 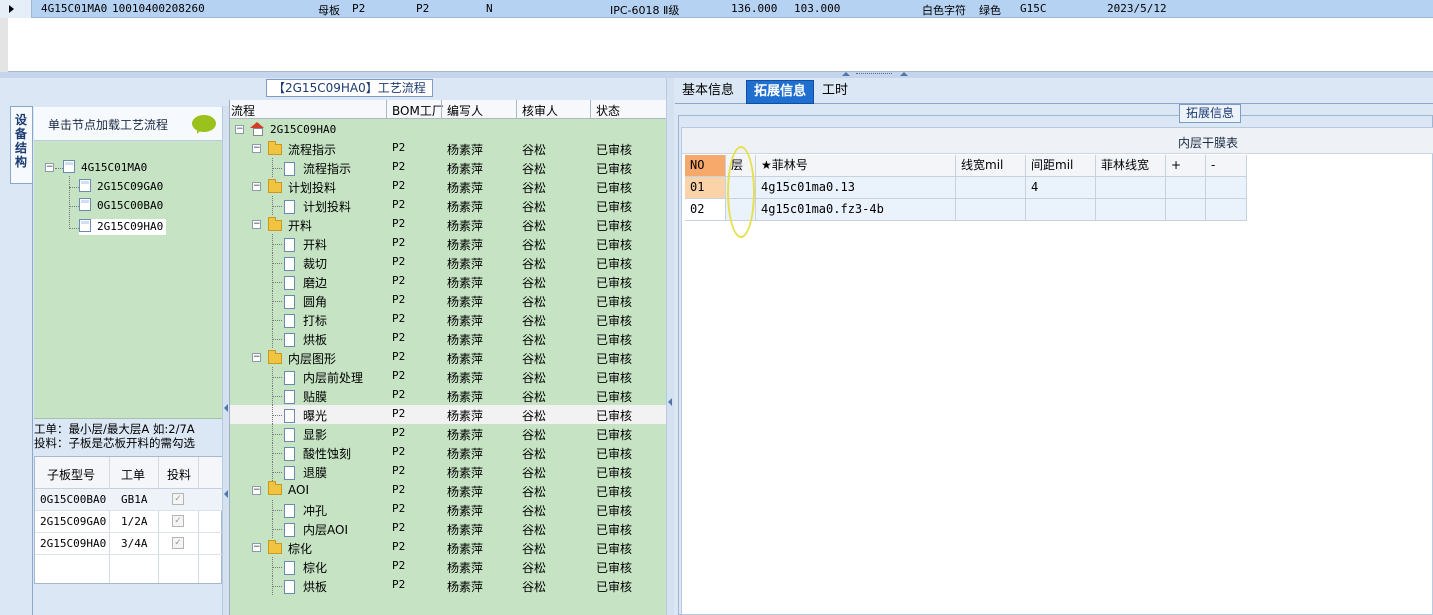 I want to click on process-row: 退膜 P2 杨素萍 谷松 已审核, so click(x=448, y=471).